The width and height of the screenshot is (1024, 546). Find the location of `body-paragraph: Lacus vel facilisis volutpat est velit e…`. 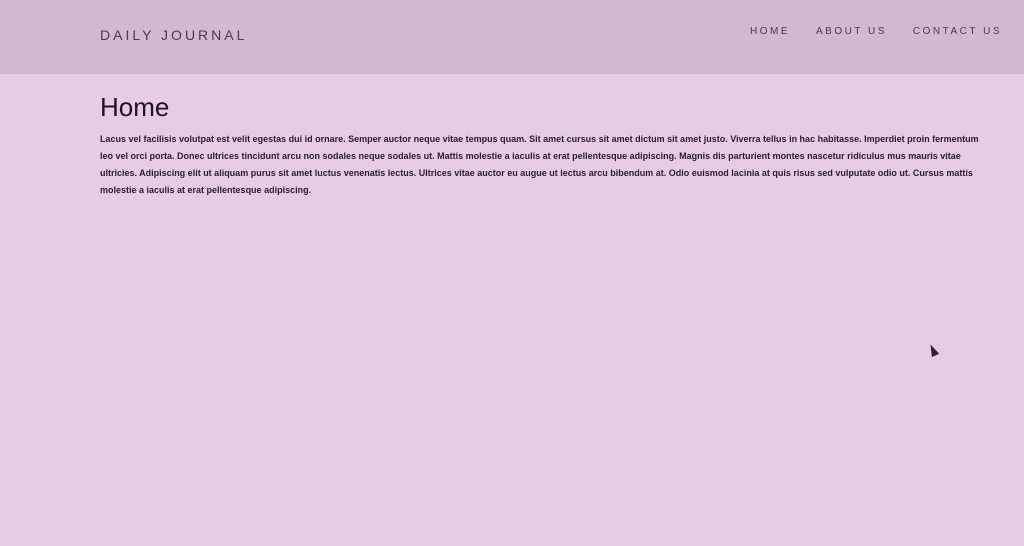

body-paragraph: Lacus vel facilisis volutpat est velit e… is located at coordinates (539, 164).